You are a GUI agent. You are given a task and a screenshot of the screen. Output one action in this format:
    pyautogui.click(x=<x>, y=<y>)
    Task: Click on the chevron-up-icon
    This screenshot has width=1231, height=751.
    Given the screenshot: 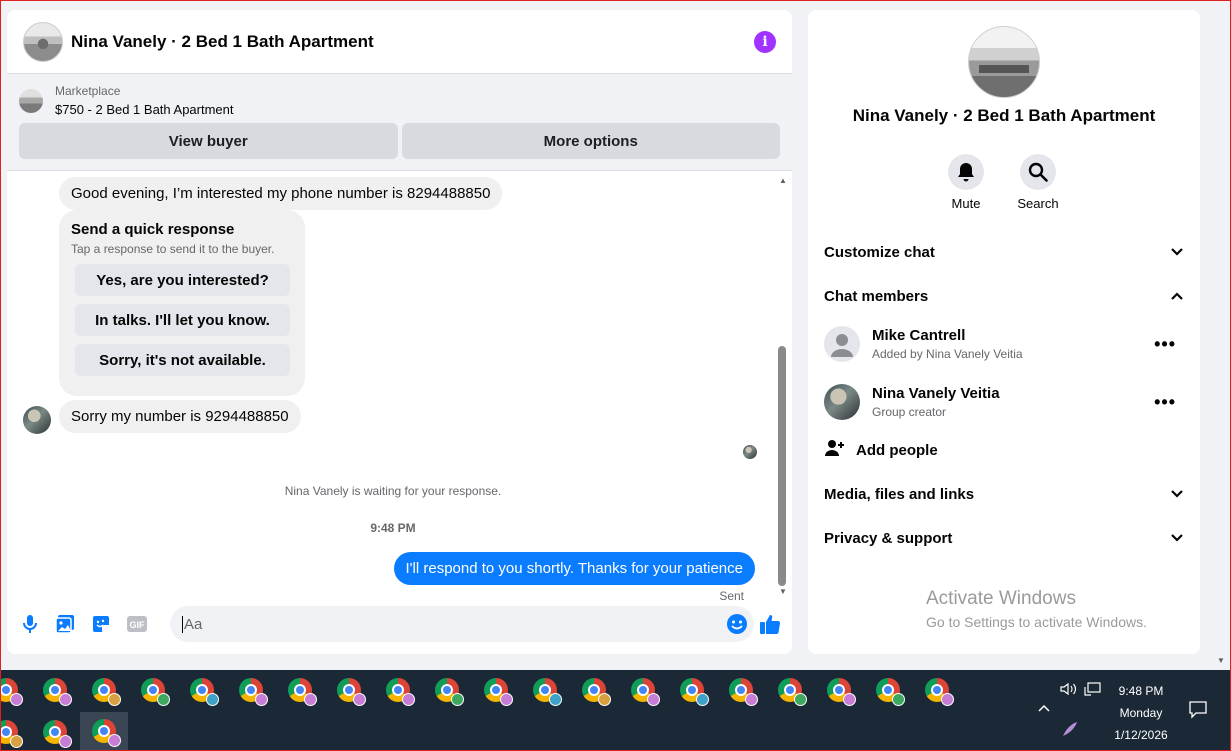 What is the action you would take?
    pyautogui.click(x=1177, y=296)
    